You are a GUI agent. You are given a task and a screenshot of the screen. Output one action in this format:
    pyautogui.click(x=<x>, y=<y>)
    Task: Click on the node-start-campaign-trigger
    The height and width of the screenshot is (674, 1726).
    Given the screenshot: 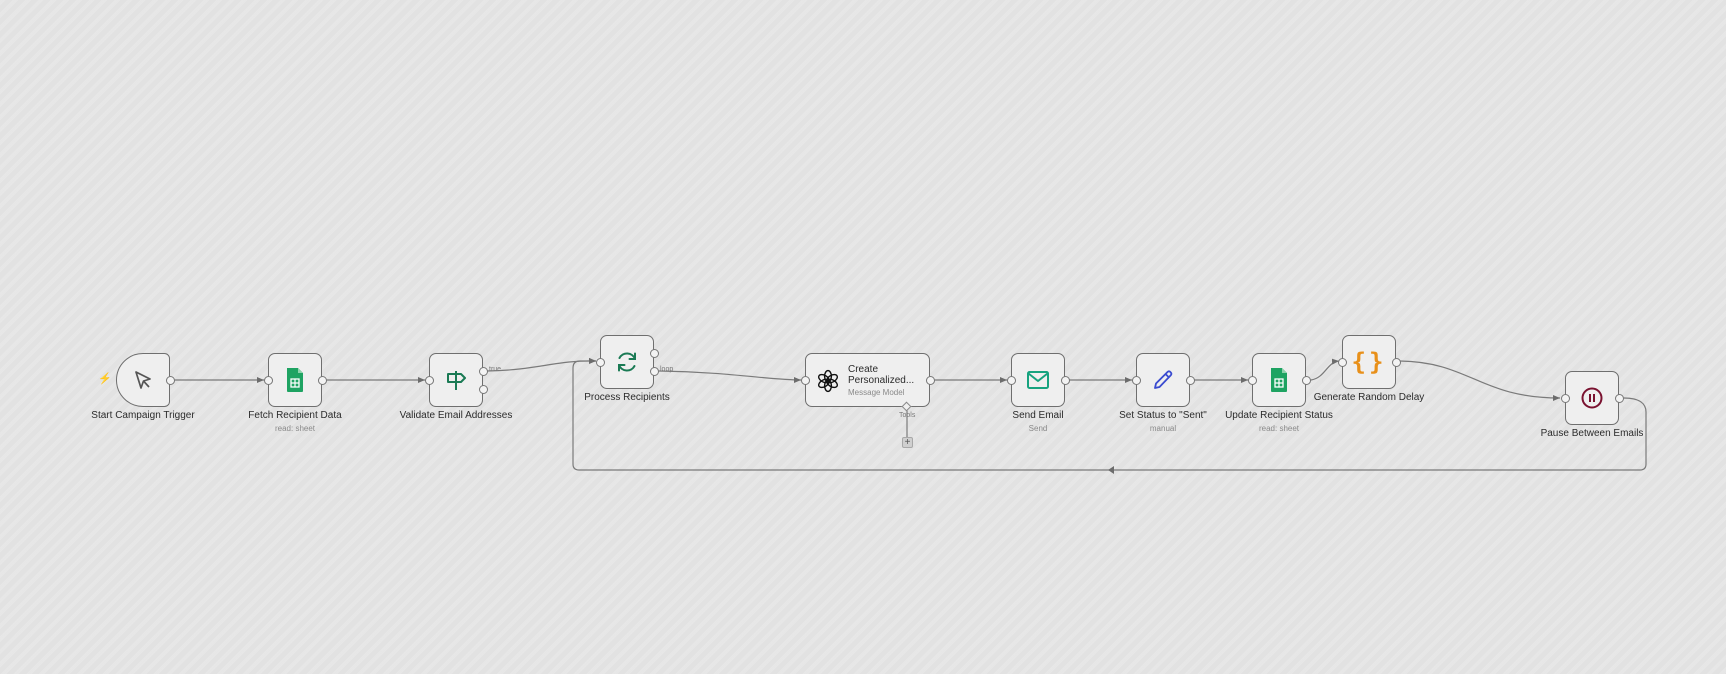 What is the action you would take?
    pyautogui.click(x=145, y=380)
    